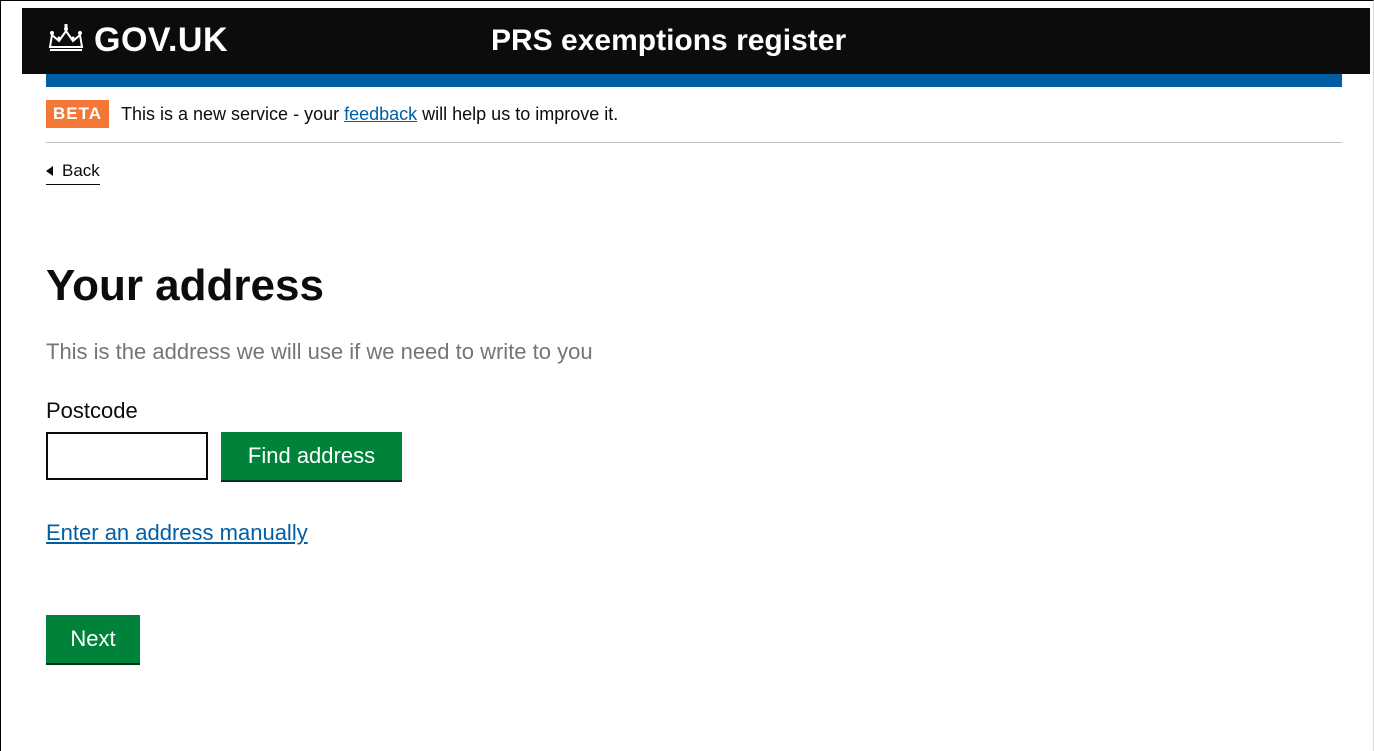  I want to click on logo-text: GOV.UK, so click(161, 39).